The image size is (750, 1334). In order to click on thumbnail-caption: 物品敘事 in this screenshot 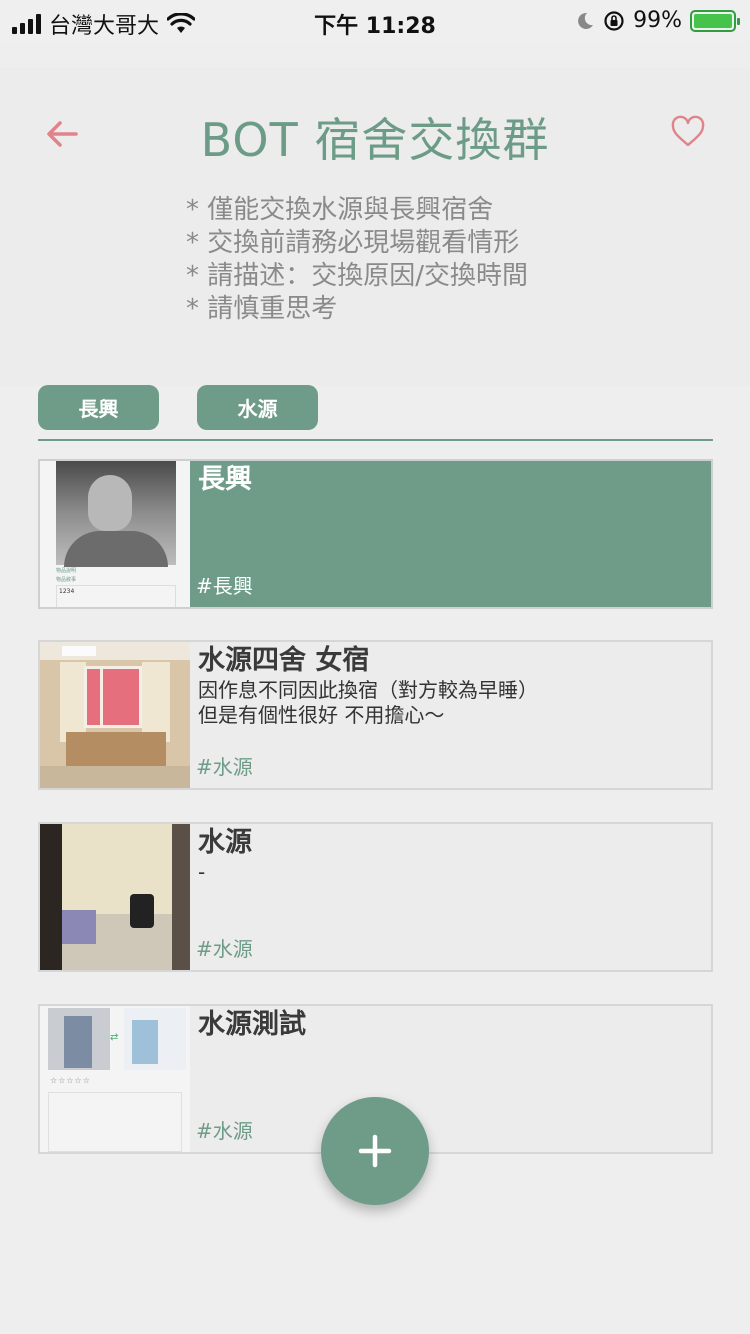, I will do `click(66, 580)`.